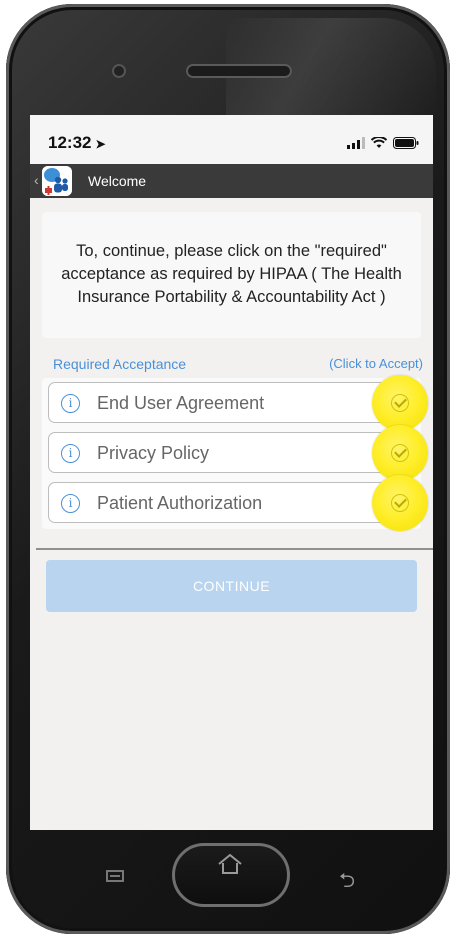 This screenshot has height=938, width=456. I want to click on earpiece-speaker, so click(239, 71).